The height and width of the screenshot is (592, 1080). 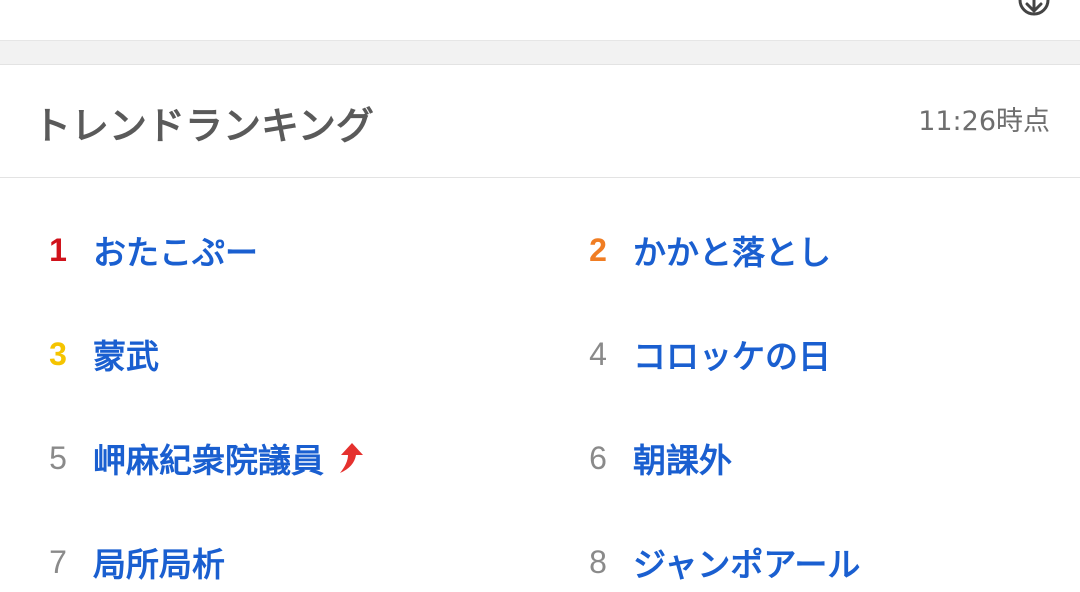 I want to click on section-divider, so click(x=540, y=53).